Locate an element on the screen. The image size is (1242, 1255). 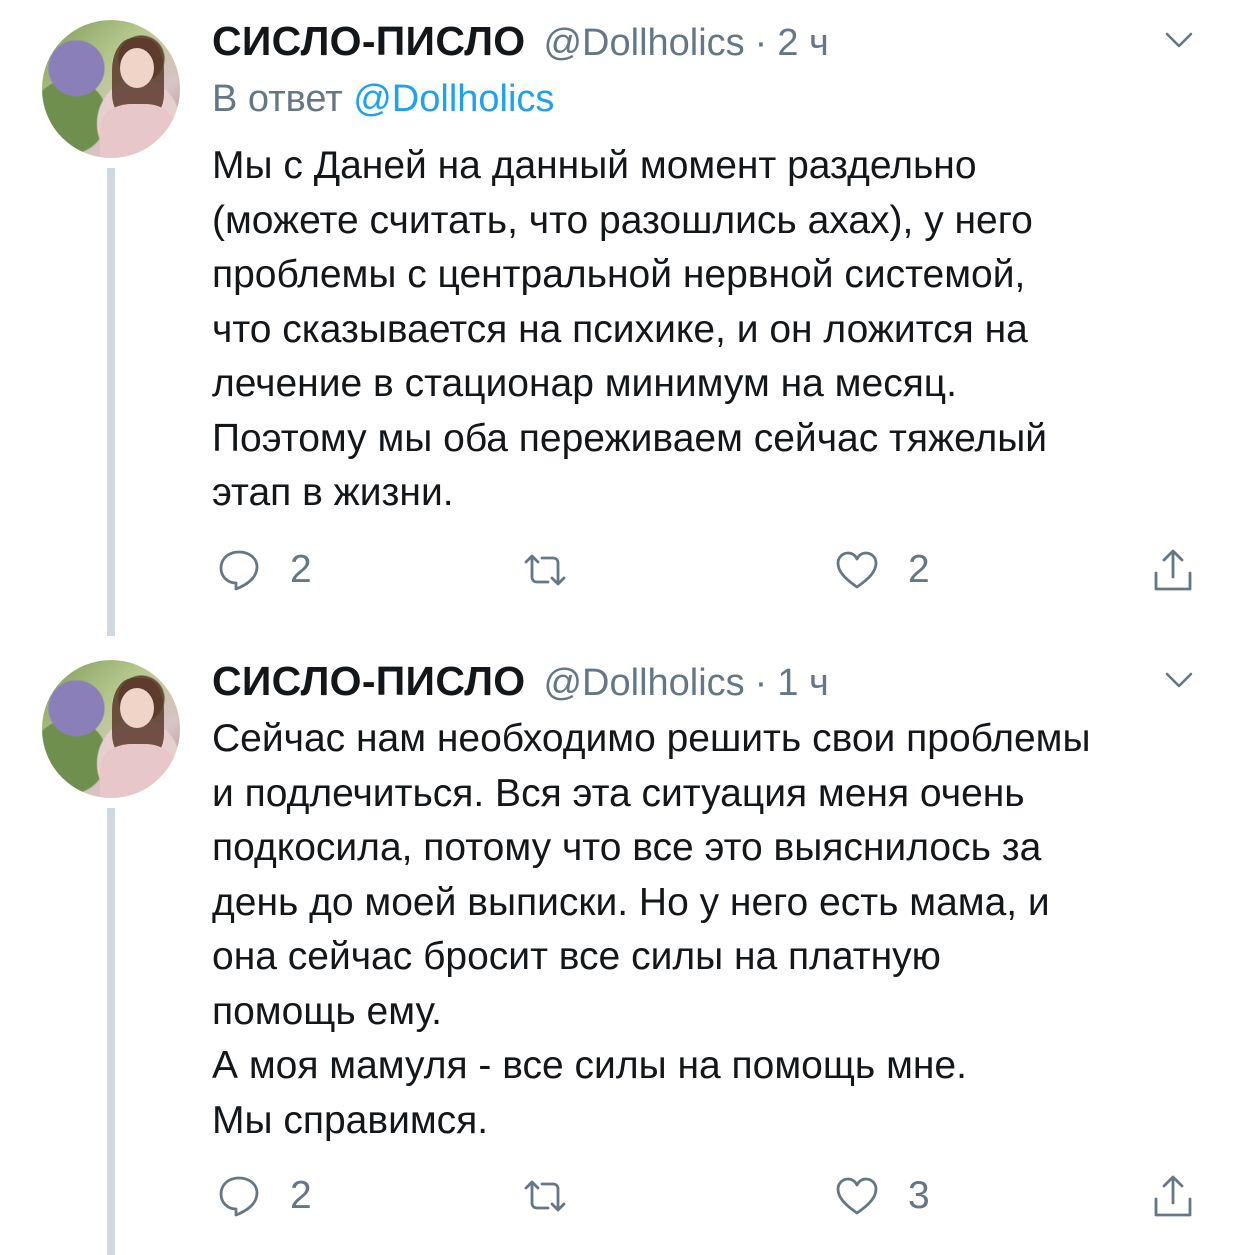
reply-context: В ответ @Dollholics is located at coordinates (383, 99).